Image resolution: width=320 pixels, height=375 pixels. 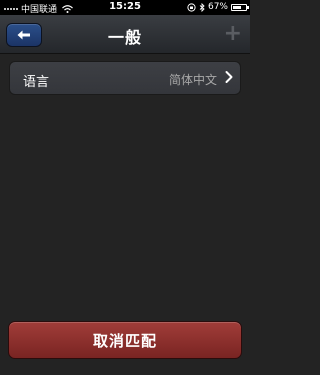 I want to click on plus-icon: +, so click(x=232, y=33).